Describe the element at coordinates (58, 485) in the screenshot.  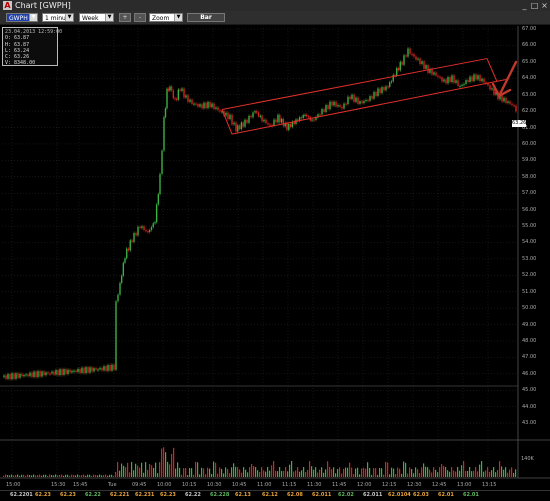
I see `time-axis-label: 15:30` at that location.